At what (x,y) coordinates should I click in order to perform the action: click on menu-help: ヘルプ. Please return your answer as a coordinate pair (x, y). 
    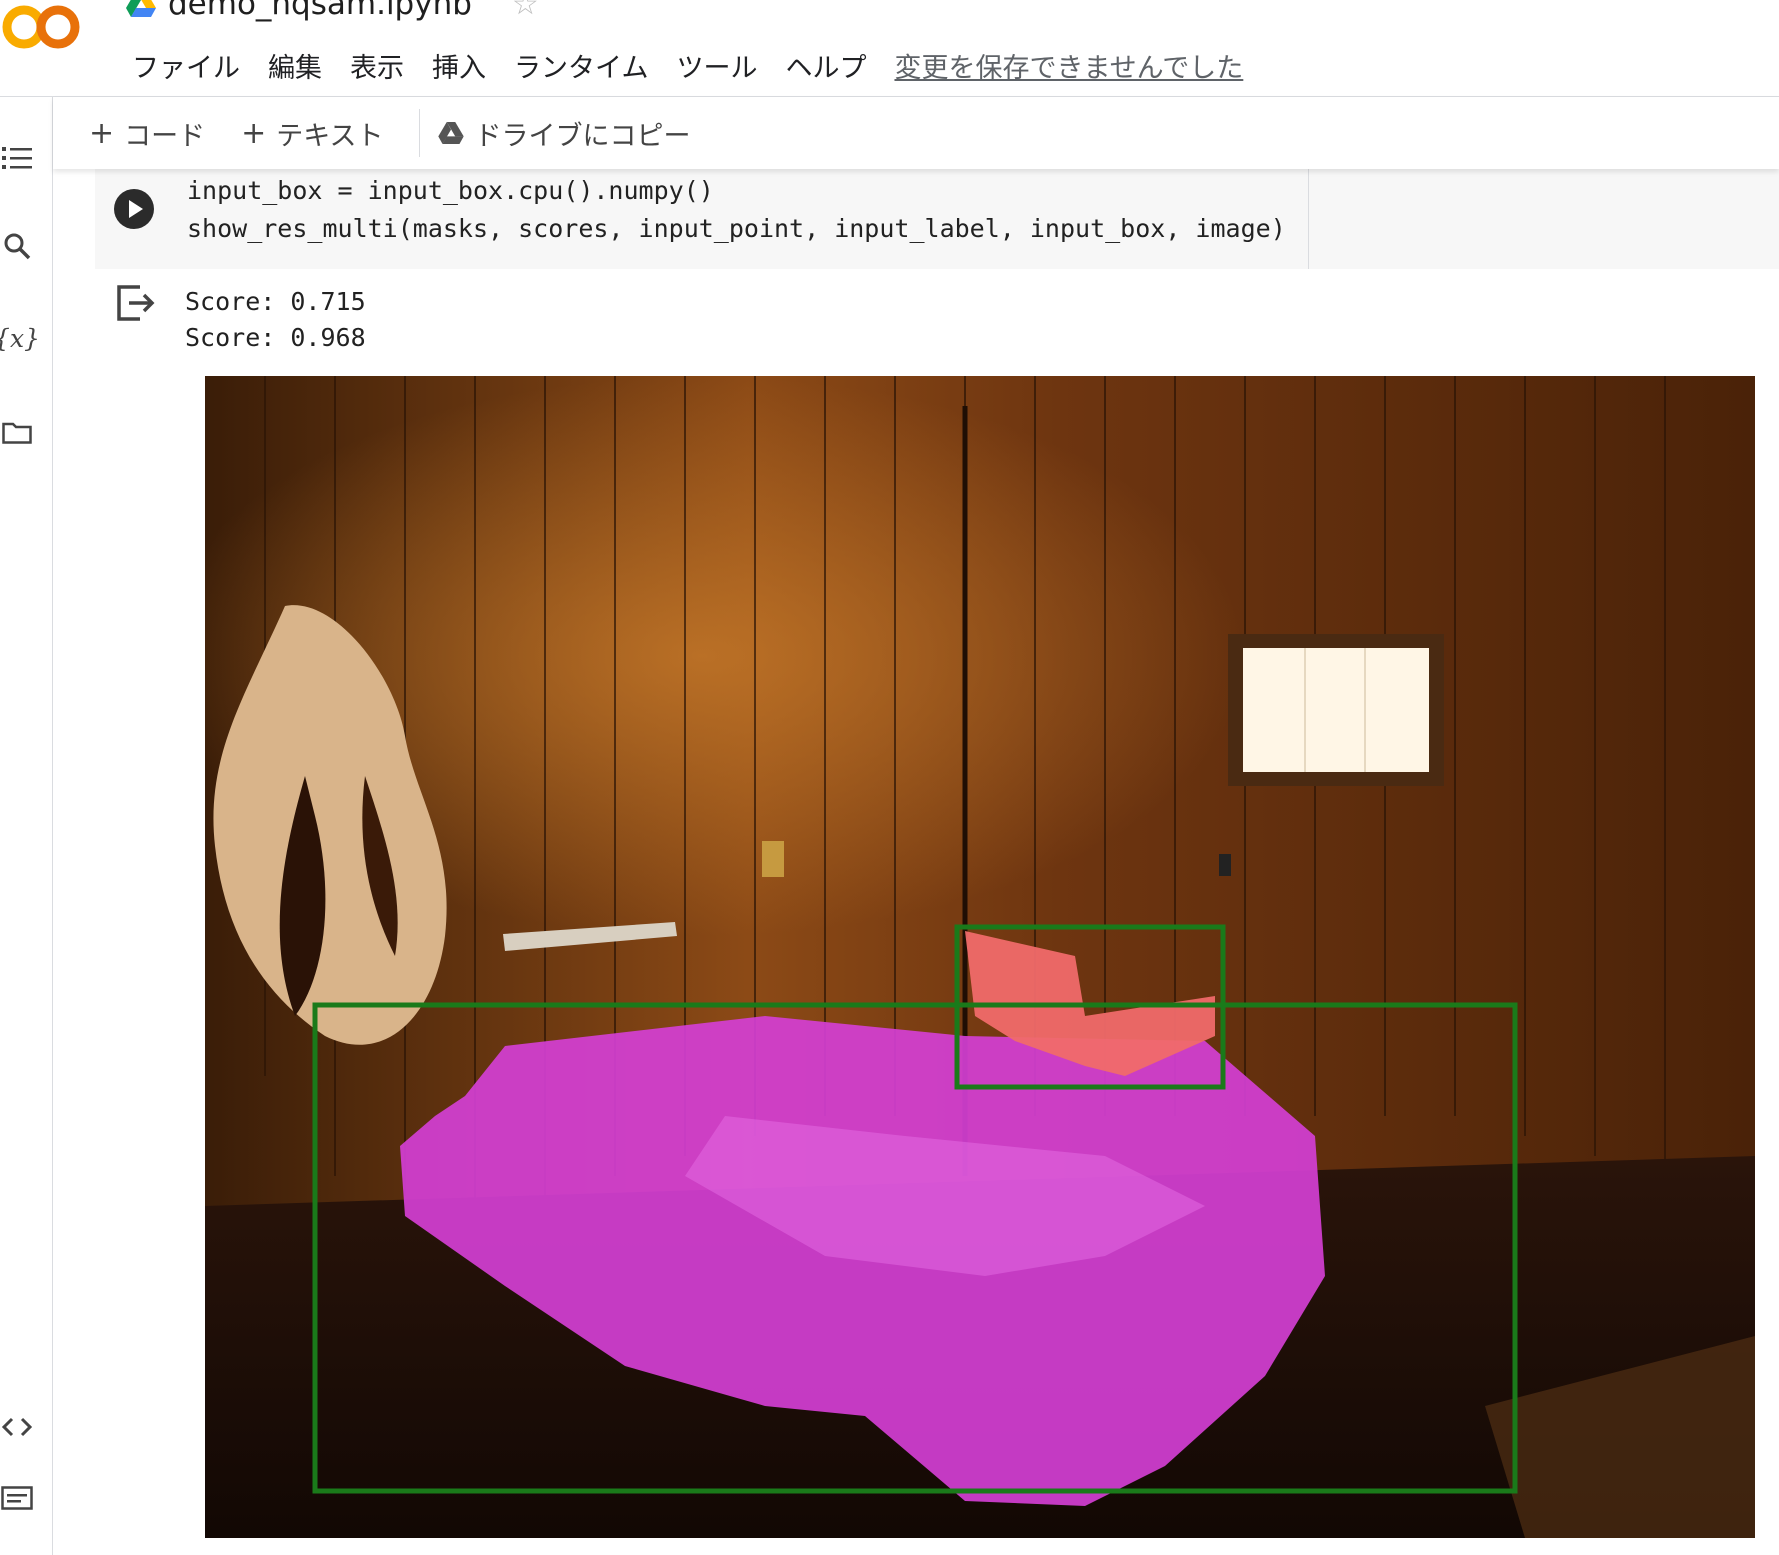
    Looking at the image, I should click on (825, 65).